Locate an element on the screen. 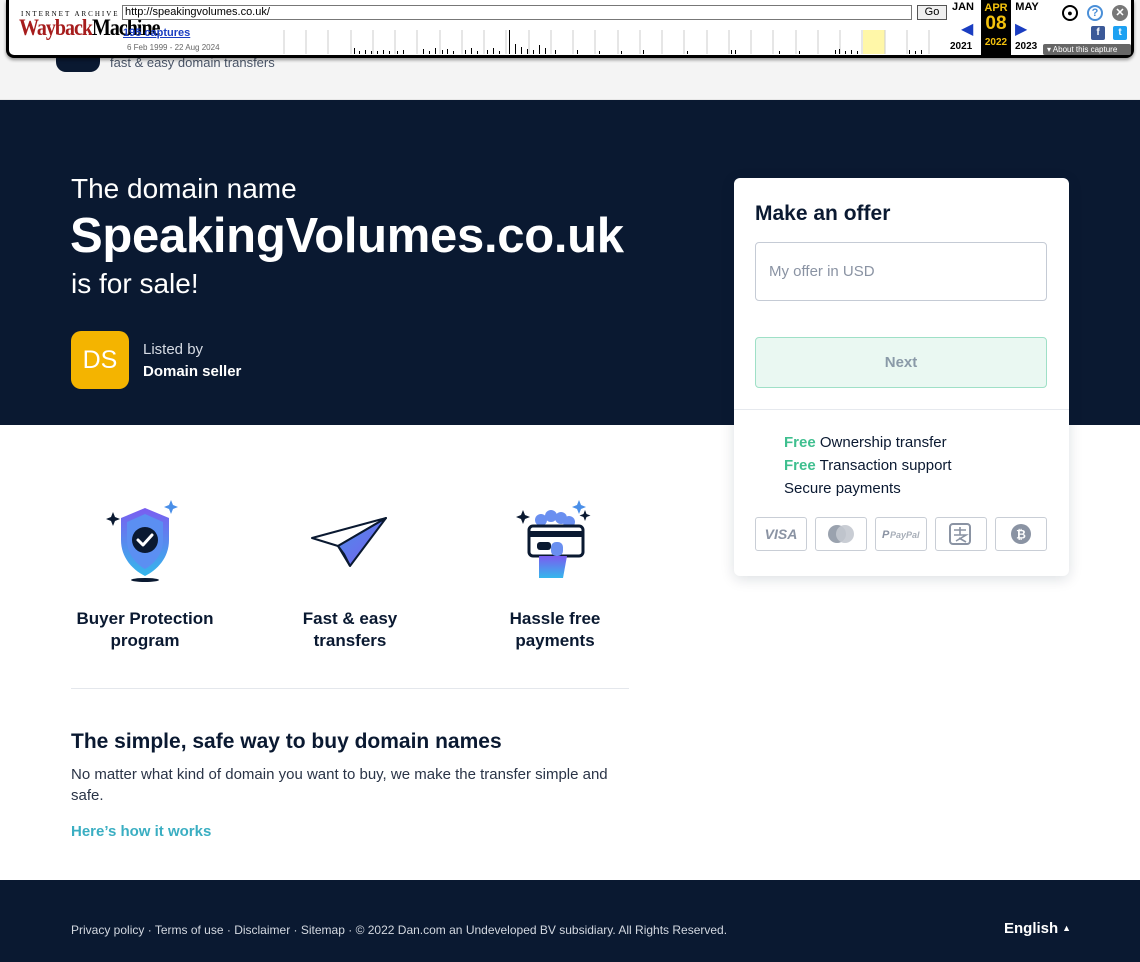 The width and height of the screenshot is (1140, 962). twitter-icon: t is located at coordinates (1120, 33).